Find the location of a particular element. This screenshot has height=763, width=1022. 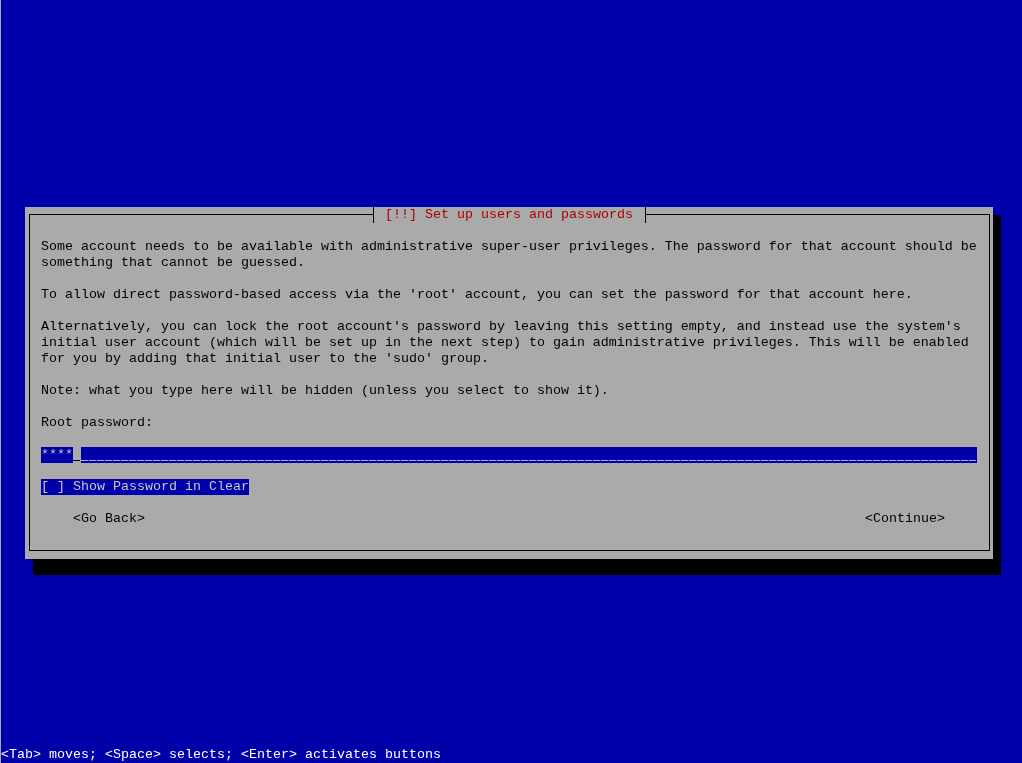

show-password-checkbox: [ ] Show Password in Clear is located at coordinates (145, 487).